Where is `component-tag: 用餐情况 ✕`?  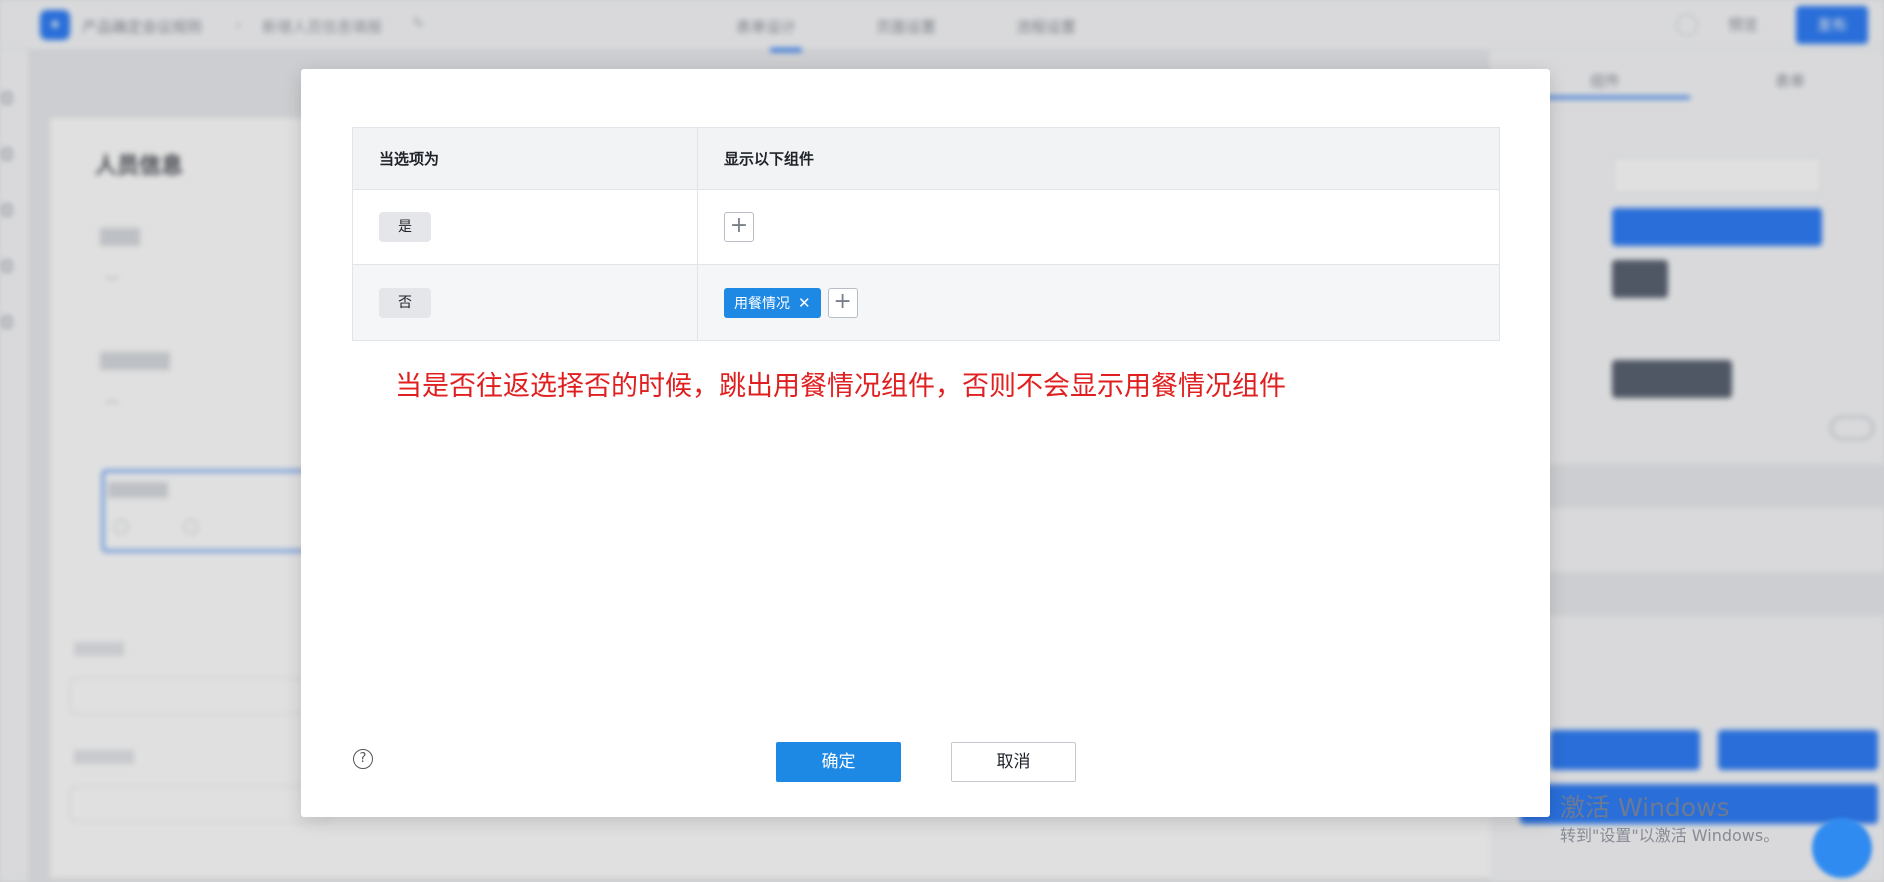
component-tag: 用餐情况 ✕ is located at coordinates (772, 302).